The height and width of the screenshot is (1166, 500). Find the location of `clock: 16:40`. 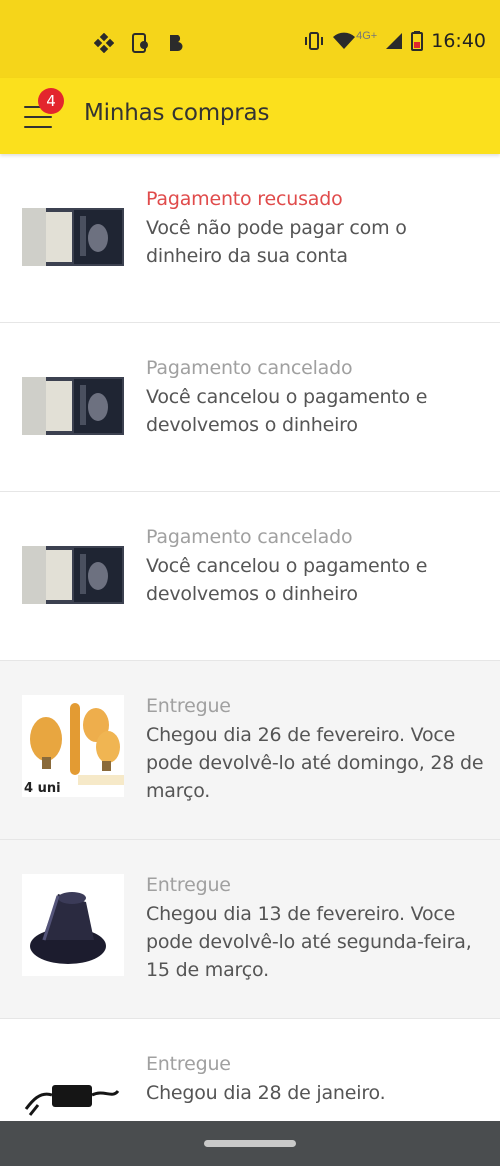

clock: 16:40 is located at coordinates (458, 41).